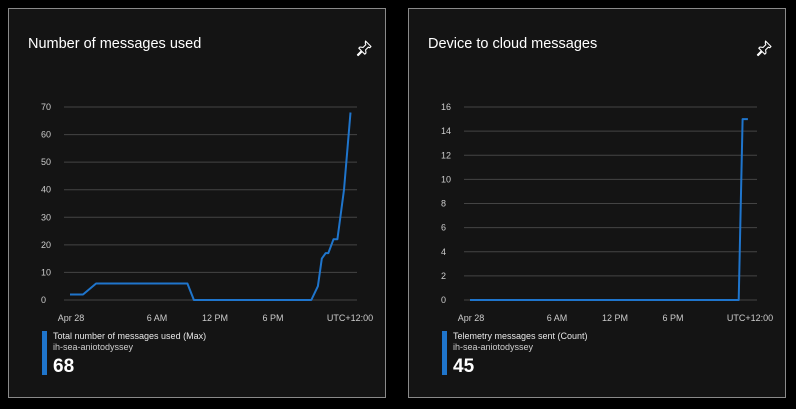 The height and width of the screenshot is (409, 796). I want to click on y-tick-label: 16, so click(446, 107).